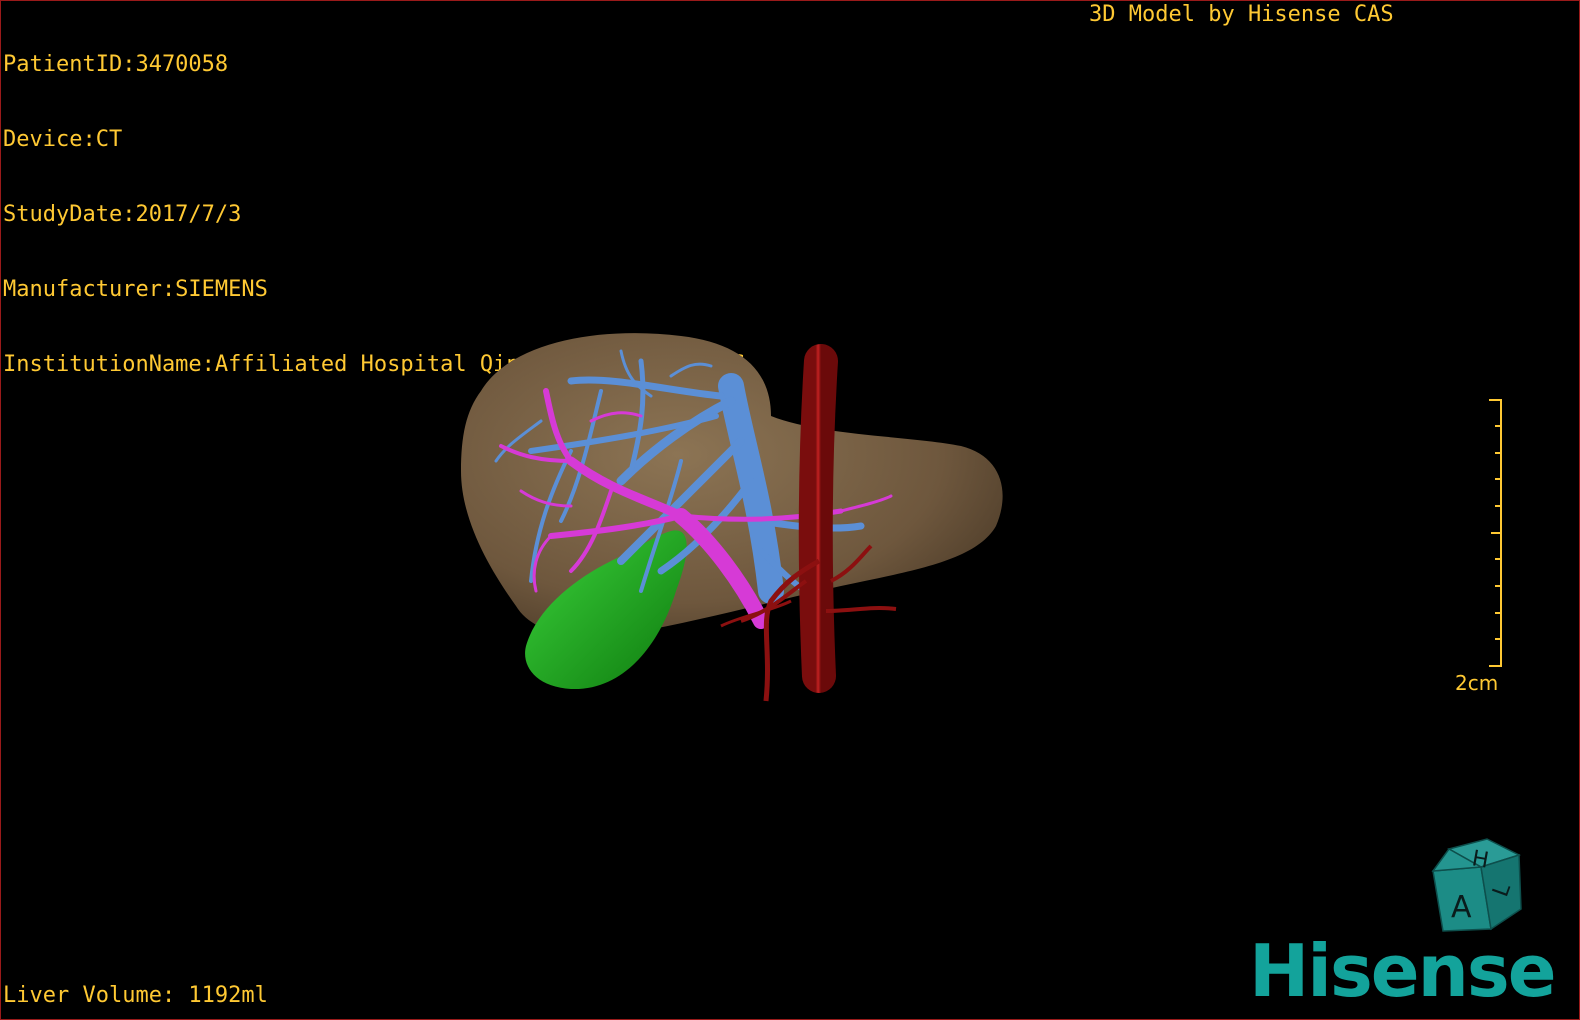 The image size is (1580, 1020). What do you see at coordinates (1403, 971) in the screenshot?
I see `hisense-logo: Hisense` at bounding box center [1403, 971].